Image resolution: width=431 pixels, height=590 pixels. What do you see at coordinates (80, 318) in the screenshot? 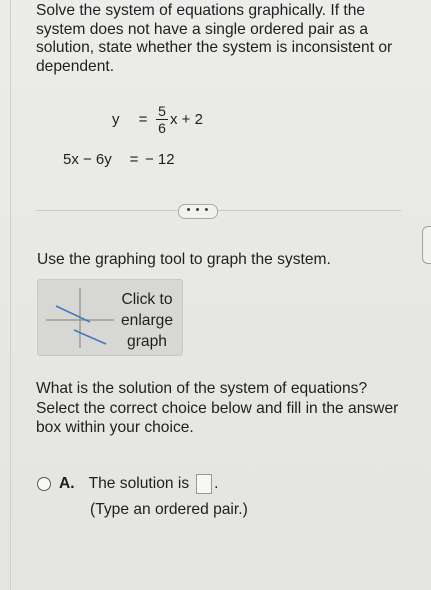
I see `graph-thumbnail-icon` at bounding box center [80, 318].